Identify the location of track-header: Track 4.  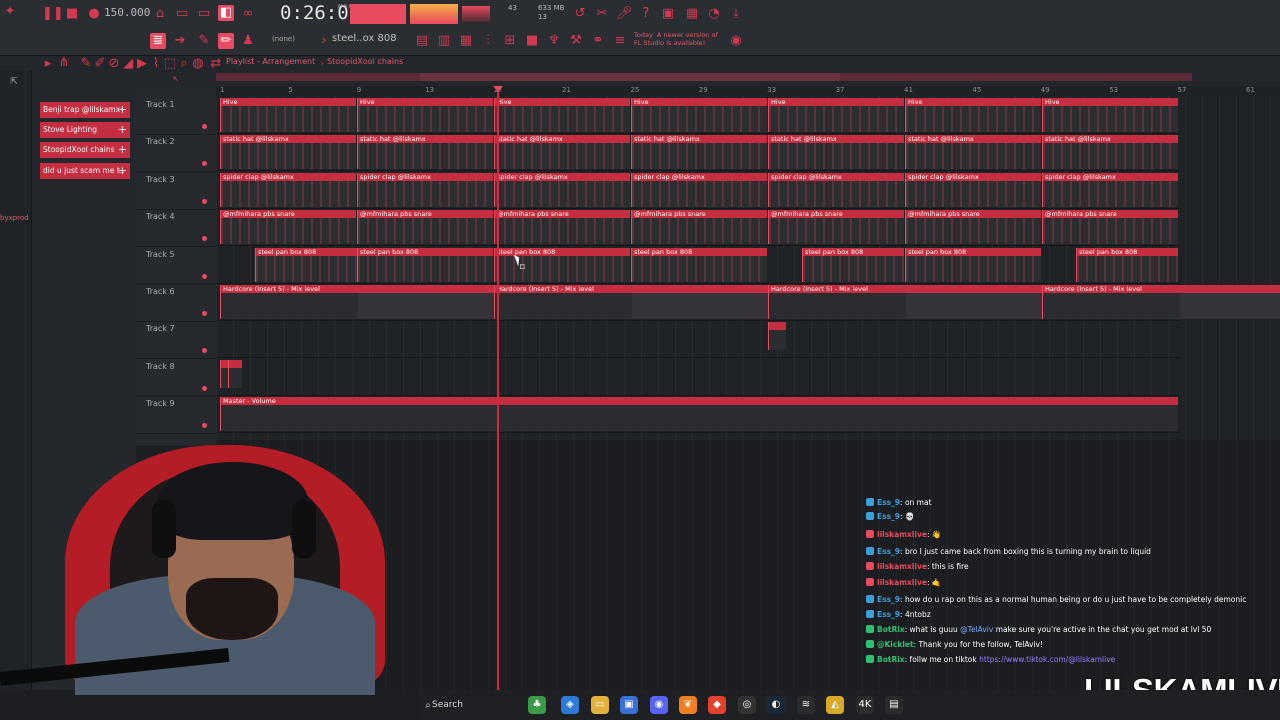
(176, 229).